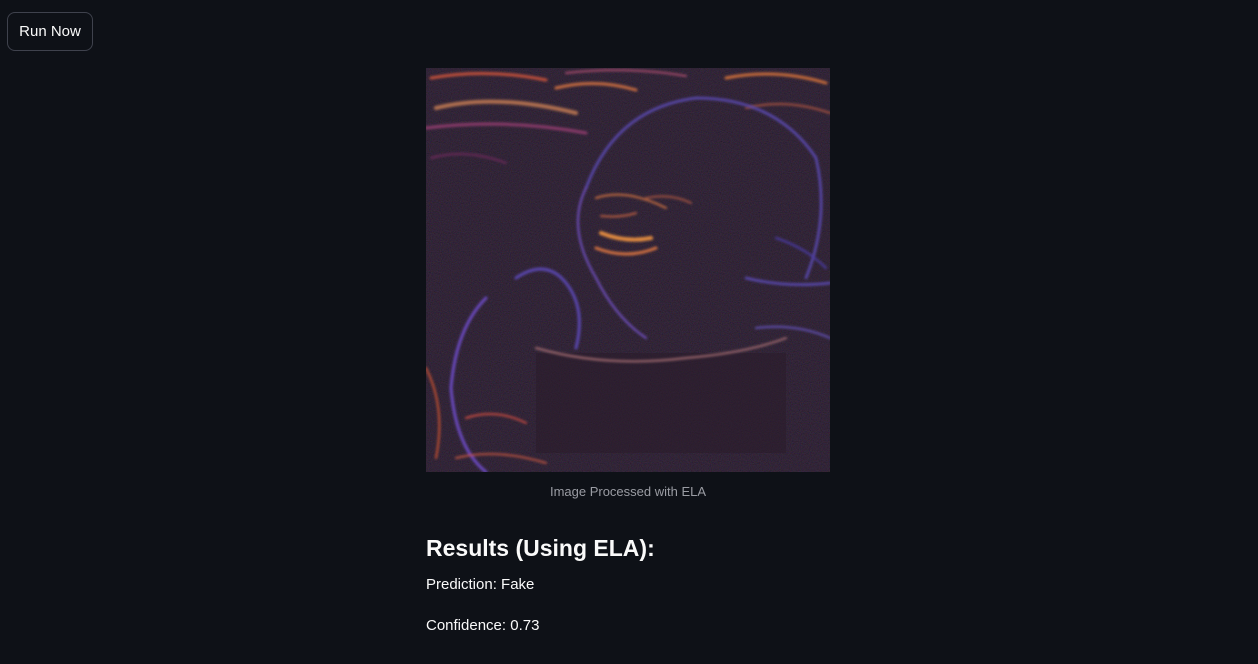 Image resolution: width=1258 pixels, height=664 pixels. I want to click on confidence-text: Confidence: 0.73, so click(483, 625).